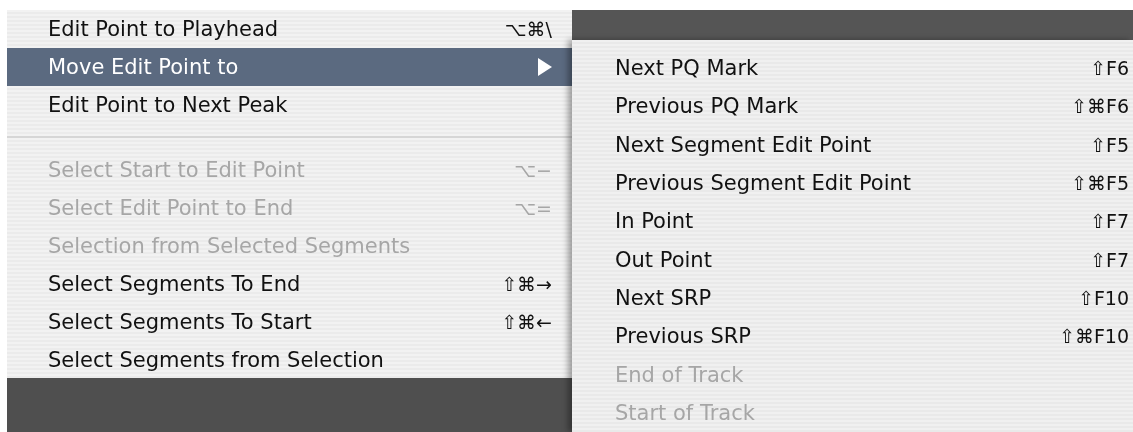 Image resolution: width=1133 pixels, height=432 pixels. What do you see at coordinates (852, 183) in the screenshot?
I see `menu-item: Previous Segment Edit Point ⇧⌘F5` at bounding box center [852, 183].